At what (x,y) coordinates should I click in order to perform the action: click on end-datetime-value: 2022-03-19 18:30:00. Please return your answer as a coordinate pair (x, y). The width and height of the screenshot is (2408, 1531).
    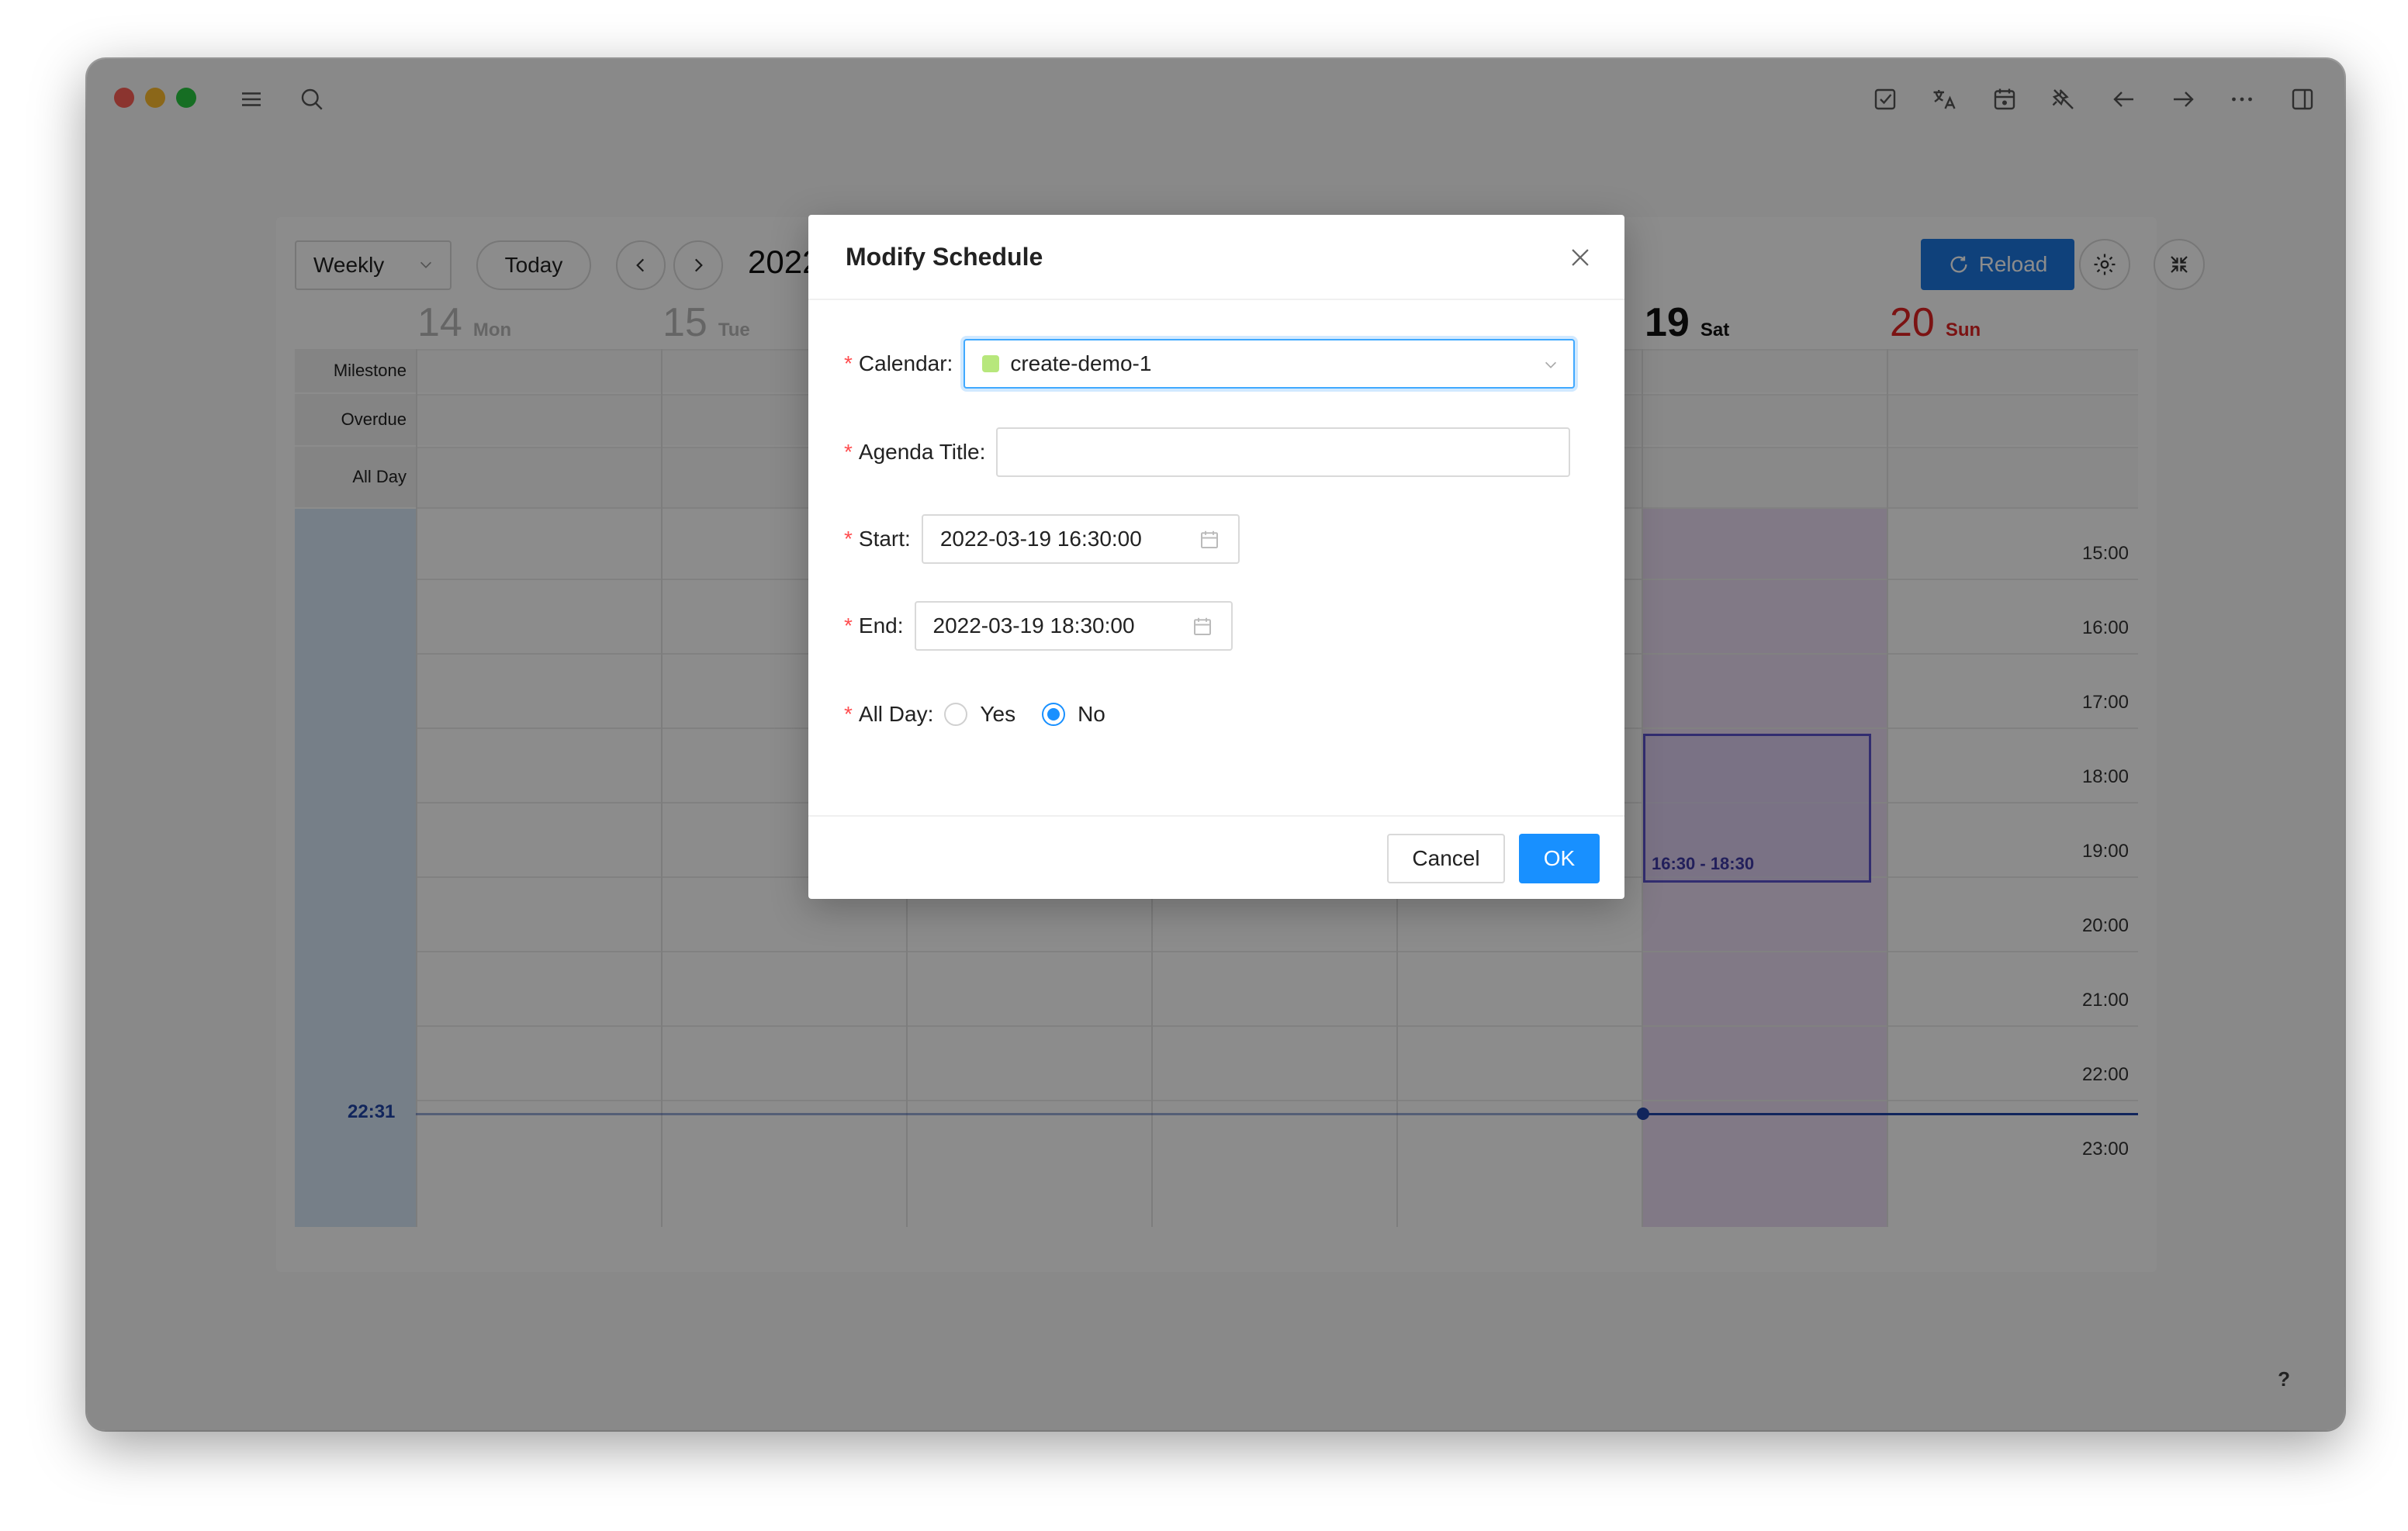
    Looking at the image, I should click on (1033, 625).